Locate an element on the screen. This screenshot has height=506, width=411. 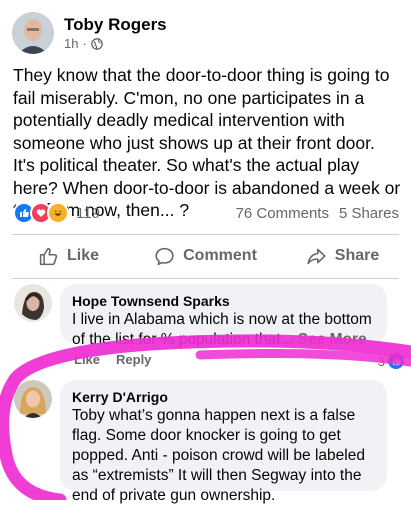
like-button: Like is located at coordinates (68, 256).